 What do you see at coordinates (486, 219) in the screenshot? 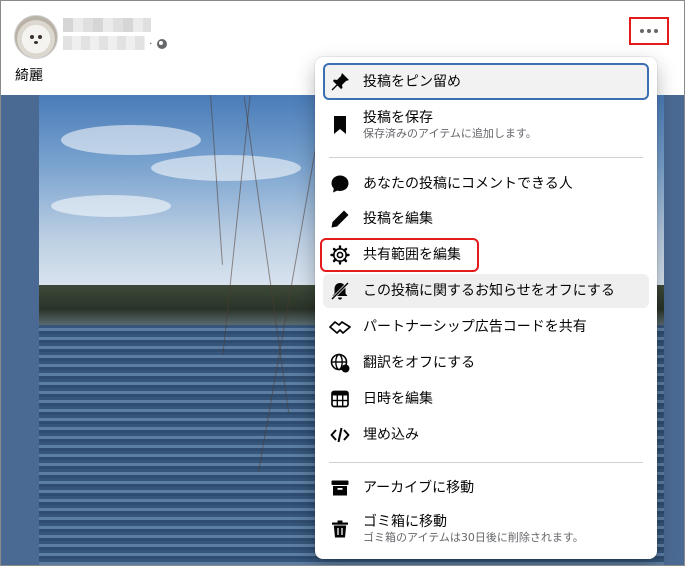
I see `menu-item-edit-post: 投稿を編集` at bounding box center [486, 219].